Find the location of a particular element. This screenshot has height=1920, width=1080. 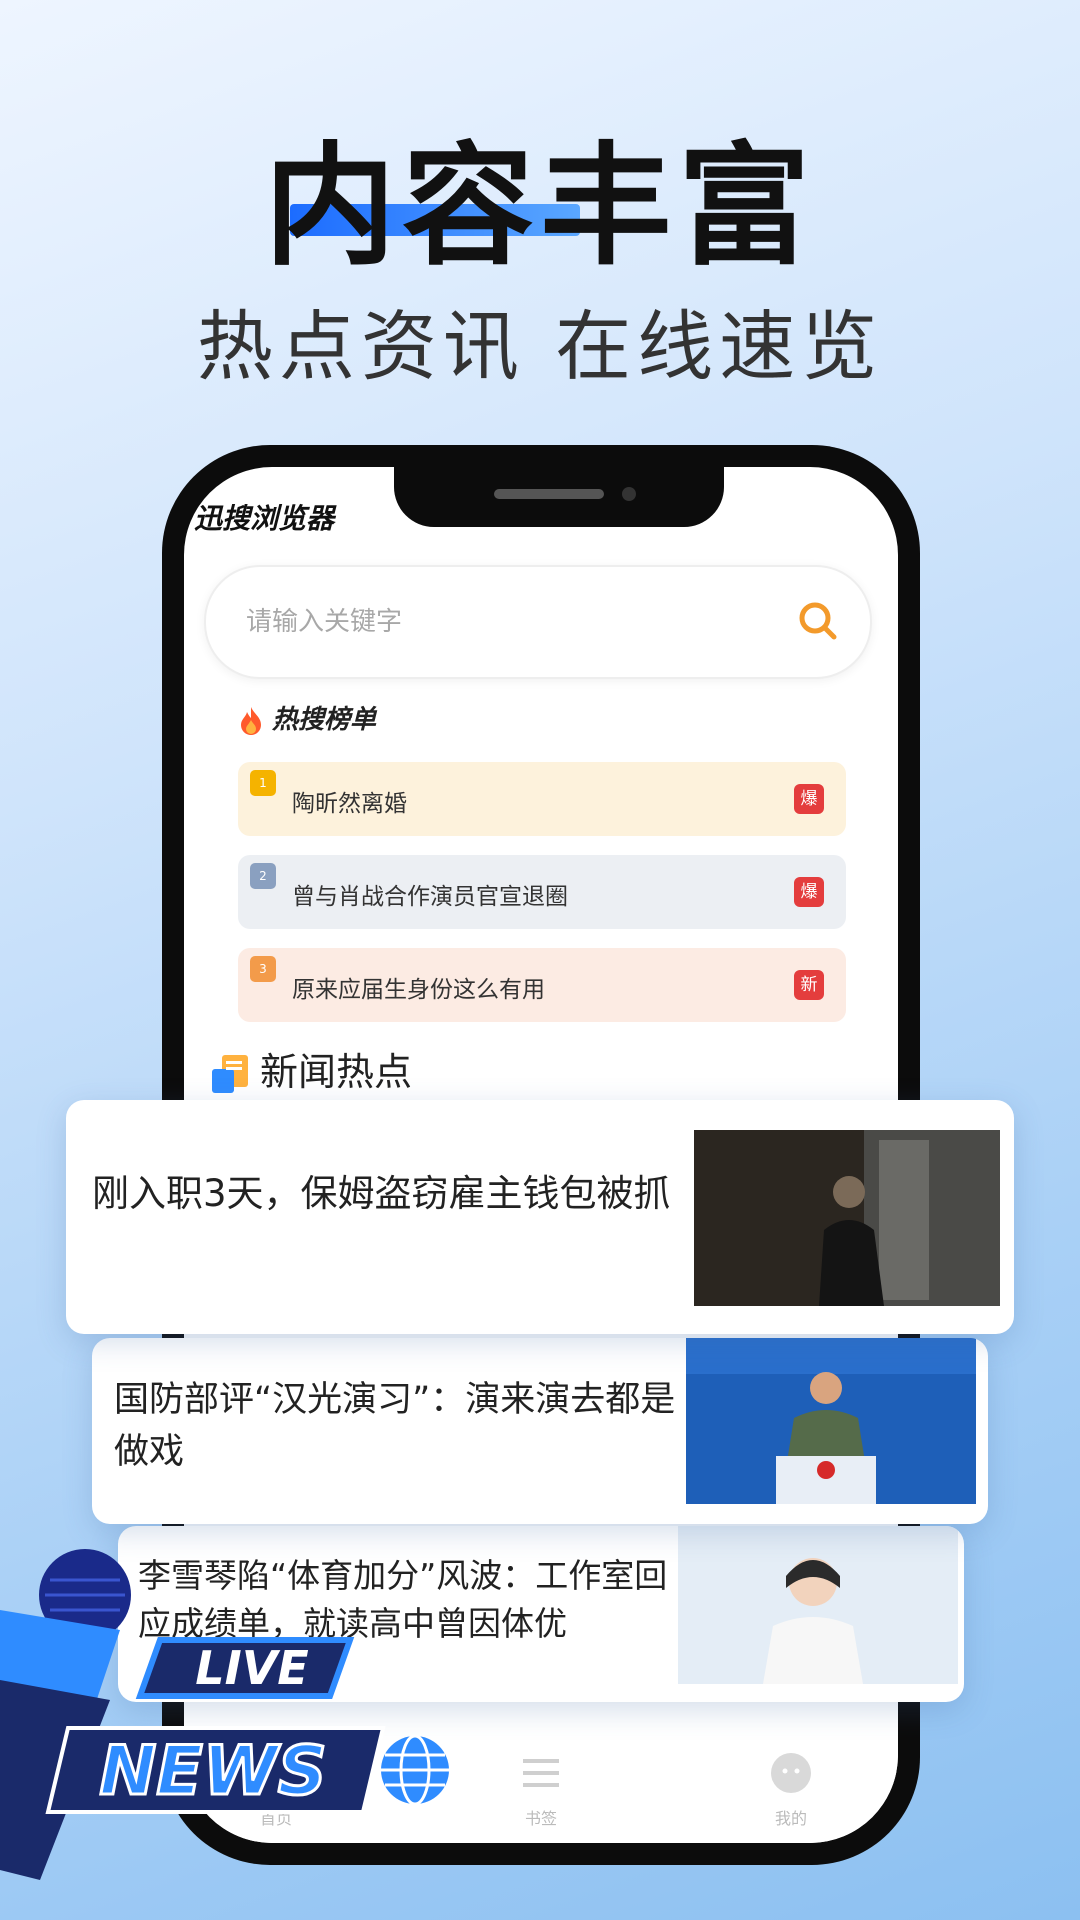

hot-list-item-text: 陶昕然离婚 is located at coordinates (349, 804).